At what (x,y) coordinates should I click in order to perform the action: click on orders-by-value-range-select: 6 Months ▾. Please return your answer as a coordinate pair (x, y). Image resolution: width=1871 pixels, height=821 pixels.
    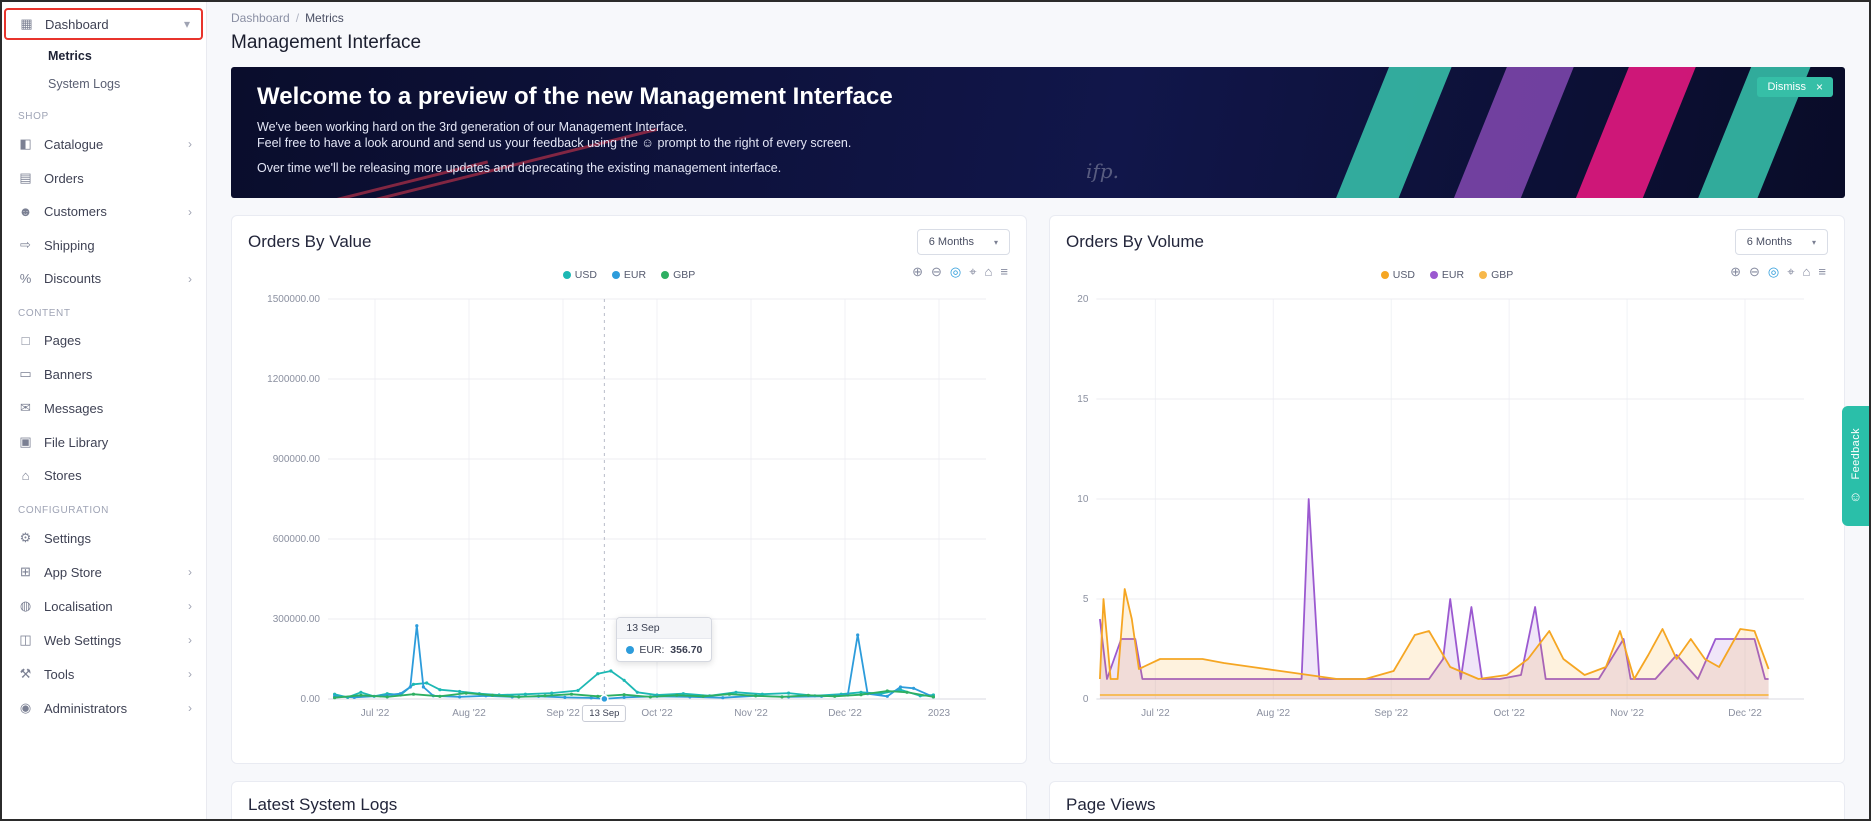
    Looking at the image, I should click on (963, 242).